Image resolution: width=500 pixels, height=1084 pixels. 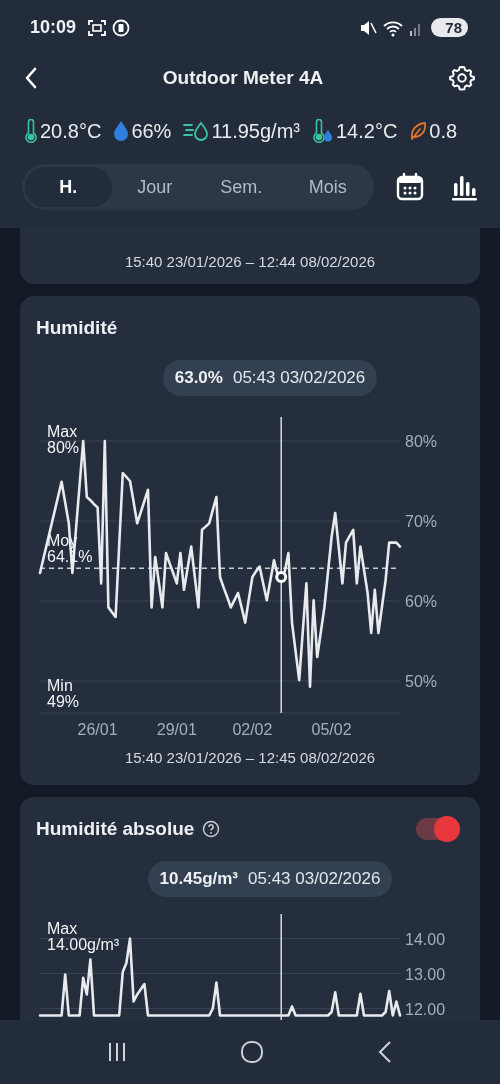 I want to click on date-range: 15:40 23/01/2026 – 12:45 08/02/2026, so click(x=250, y=757).